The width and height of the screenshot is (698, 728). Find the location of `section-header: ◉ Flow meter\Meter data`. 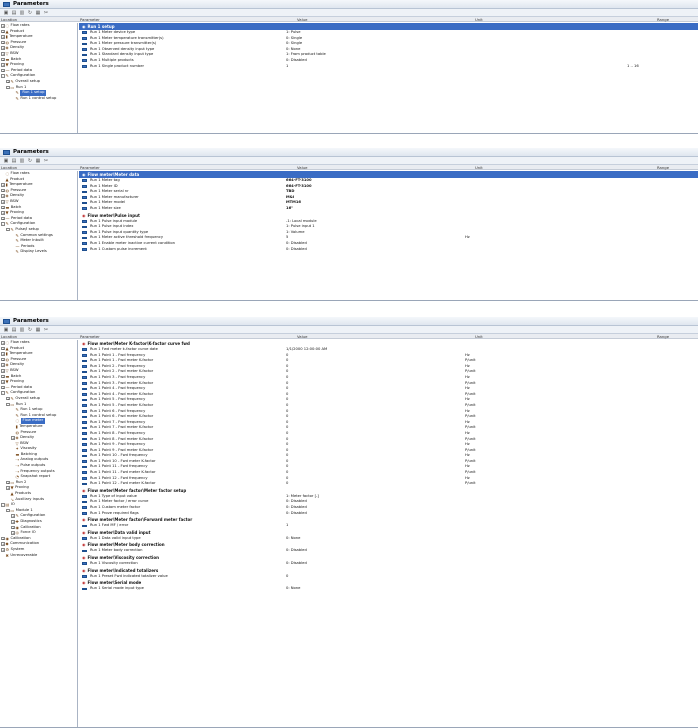

section-header: ◉ Flow meter\Meter data is located at coordinates (388, 174).